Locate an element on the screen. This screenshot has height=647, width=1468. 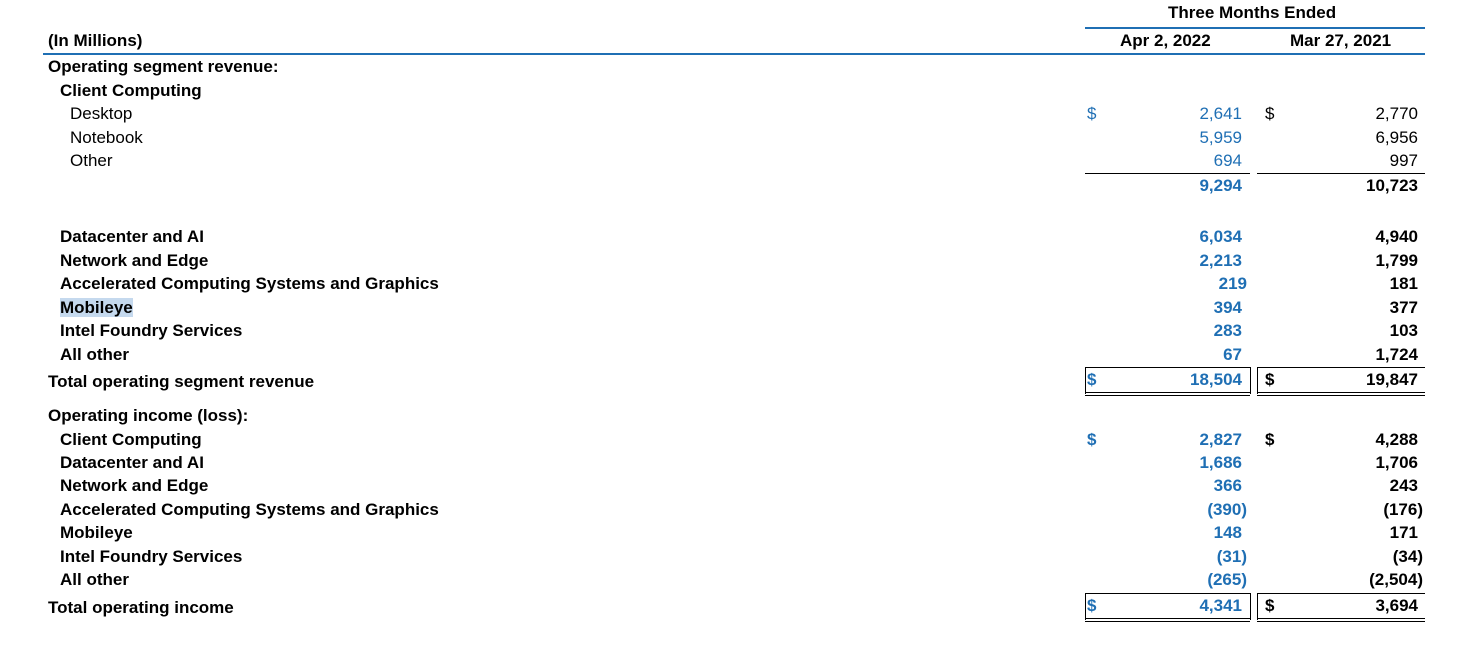
value-col2: 1,724 is located at coordinates (1396, 354).